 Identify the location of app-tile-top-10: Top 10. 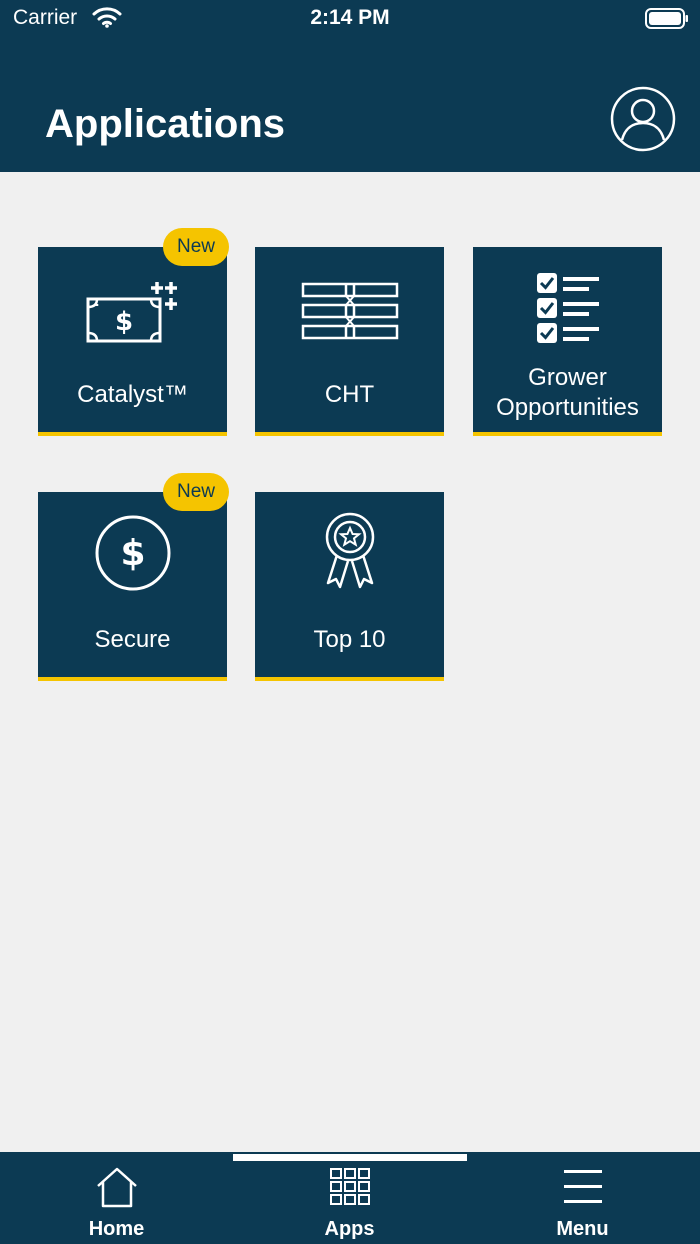
(349, 586).